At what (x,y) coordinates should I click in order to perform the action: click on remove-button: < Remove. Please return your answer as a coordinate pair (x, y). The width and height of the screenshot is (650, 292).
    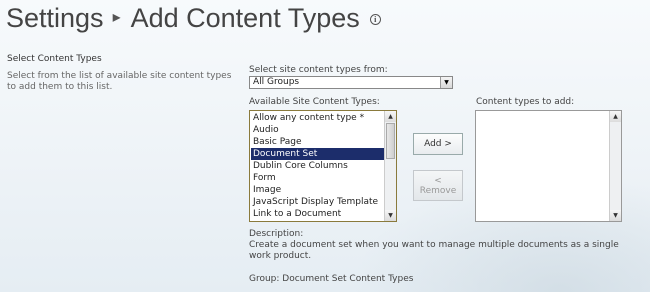
    Looking at the image, I should click on (438, 185).